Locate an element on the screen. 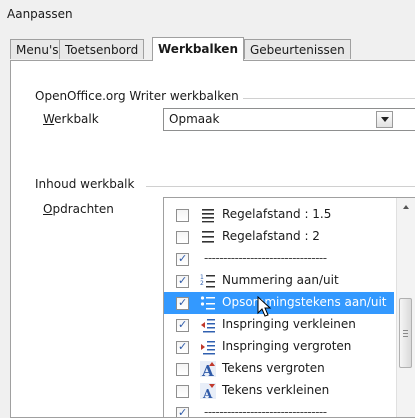  vertical-scrollbar is located at coordinates (405, 307).